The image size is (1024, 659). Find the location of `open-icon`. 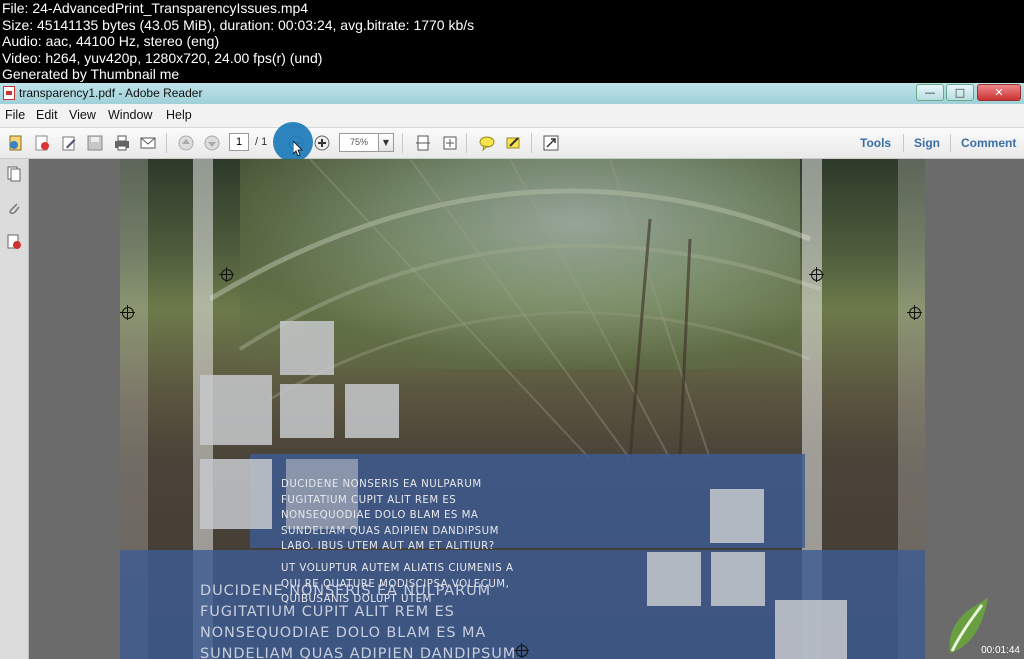

open-icon is located at coordinates (42, 143).